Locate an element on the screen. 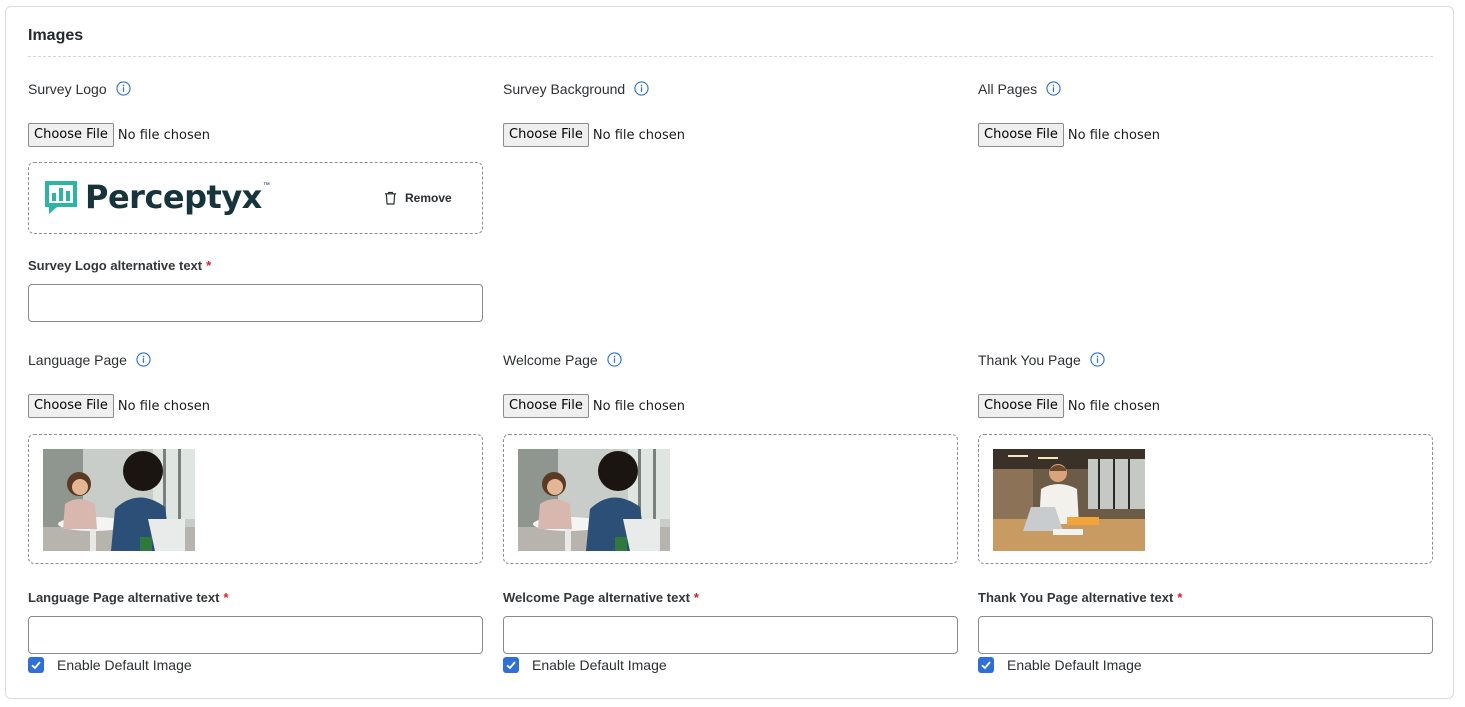 This screenshot has width=1465, height=707. thank-you-page-thumbnail is located at coordinates (1069, 500).